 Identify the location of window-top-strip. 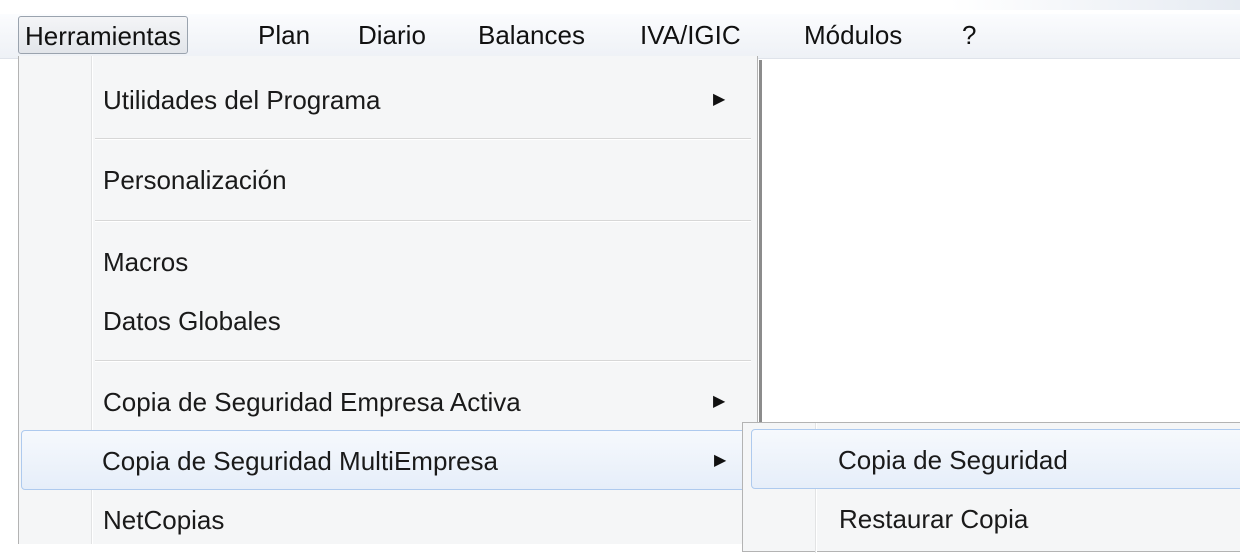
(620, 7).